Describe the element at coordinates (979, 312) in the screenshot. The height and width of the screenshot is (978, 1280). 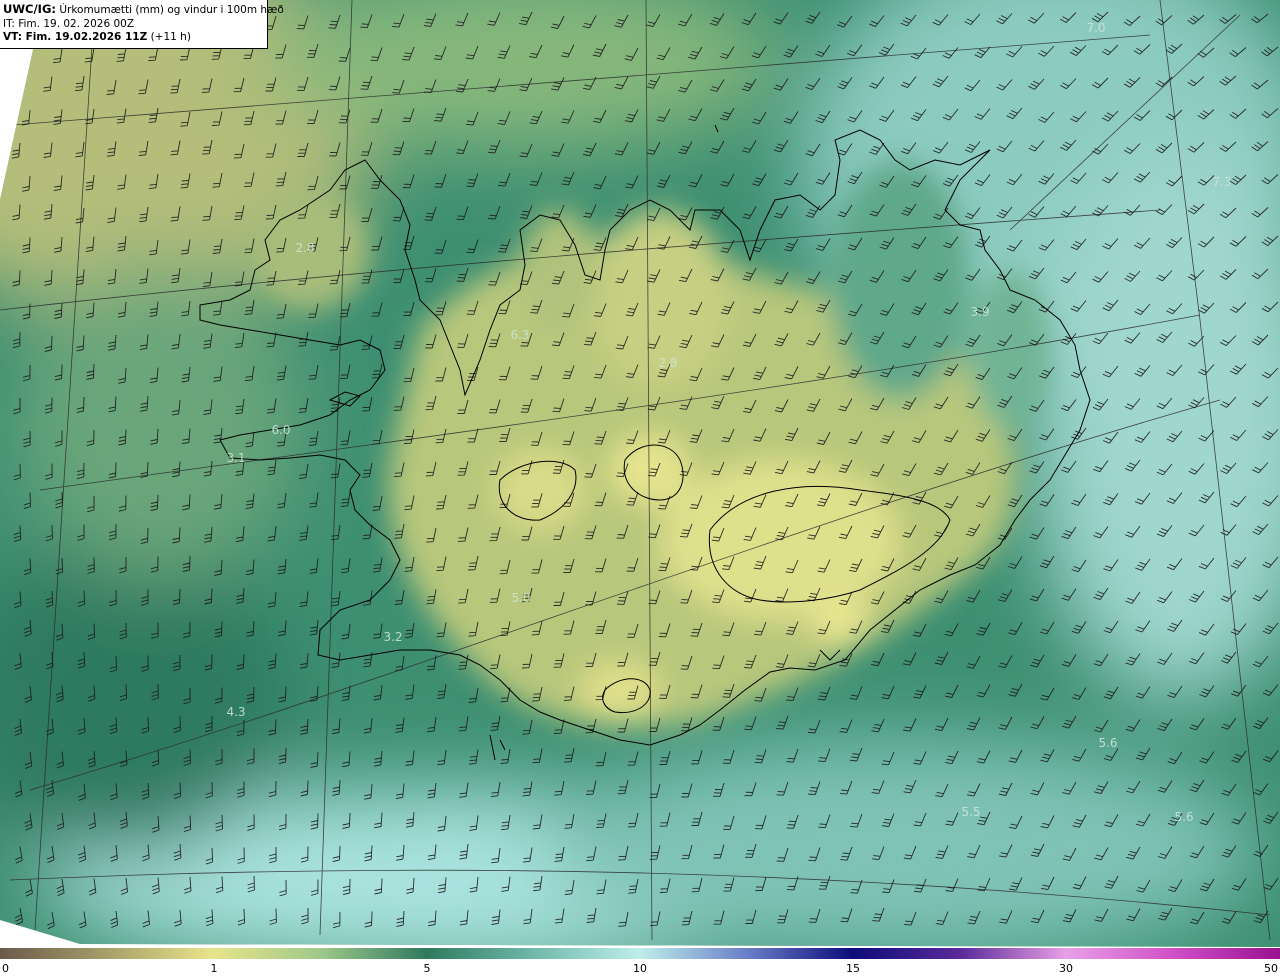
I see `grid-value-label: 3.9` at that location.